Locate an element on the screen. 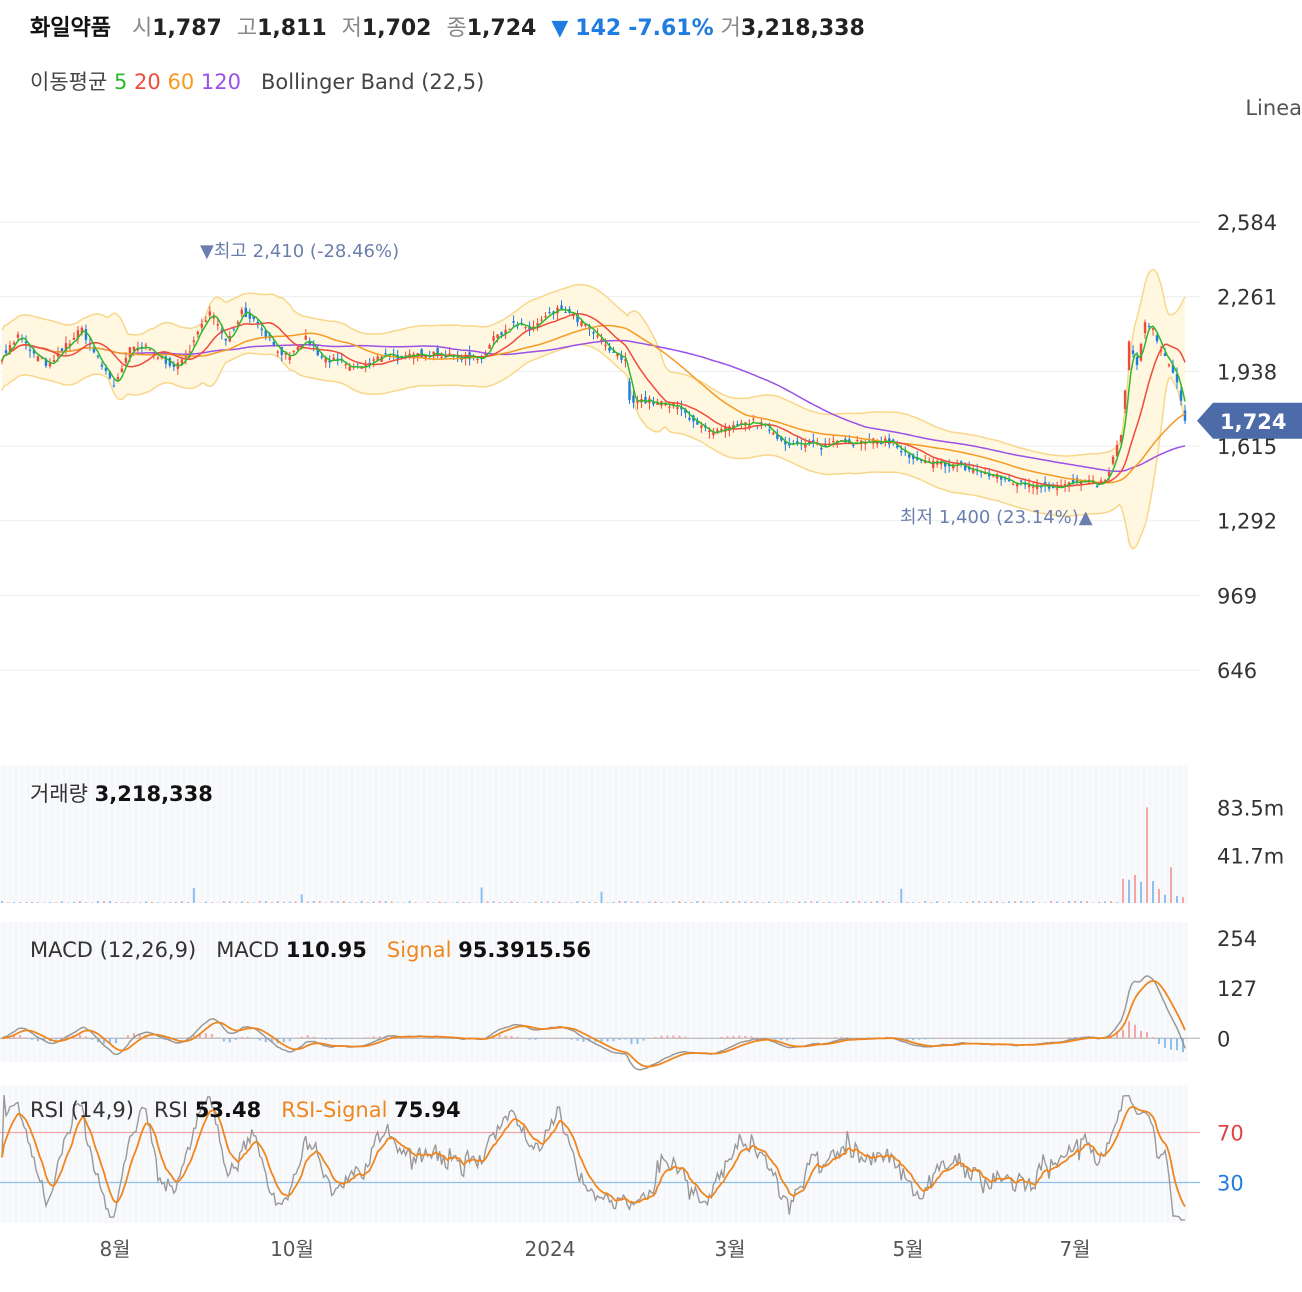 The image size is (1302, 1292). price-tick-label: 1,292 is located at coordinates (1247, 522).